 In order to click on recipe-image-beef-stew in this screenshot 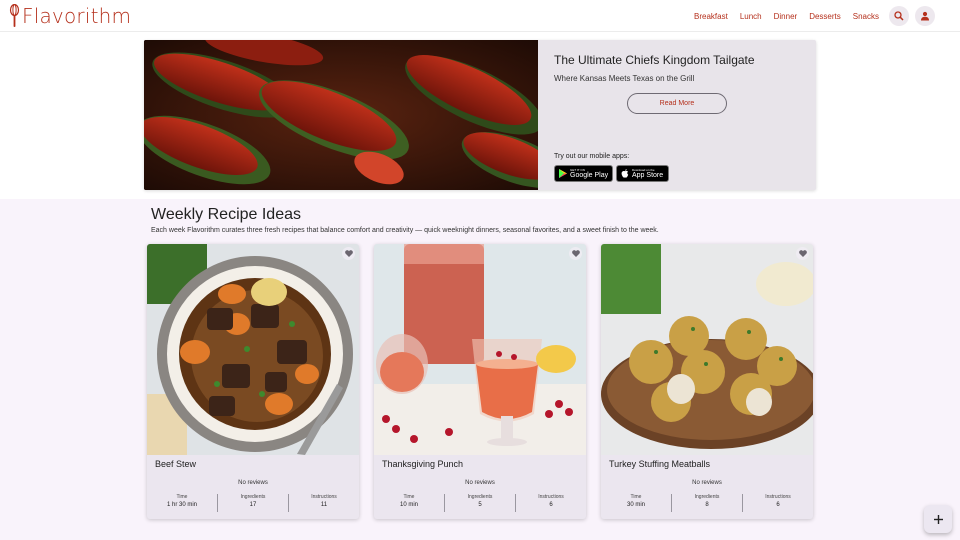, I will do `click(253, 349)`.